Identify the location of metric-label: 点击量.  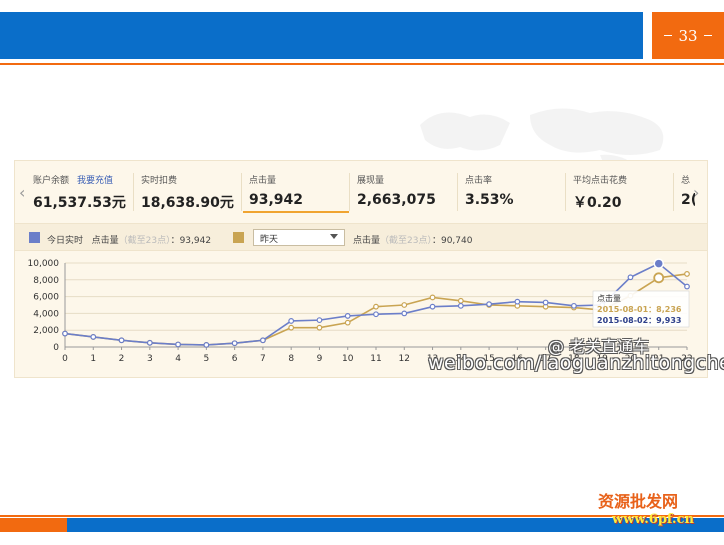
(263, 181).